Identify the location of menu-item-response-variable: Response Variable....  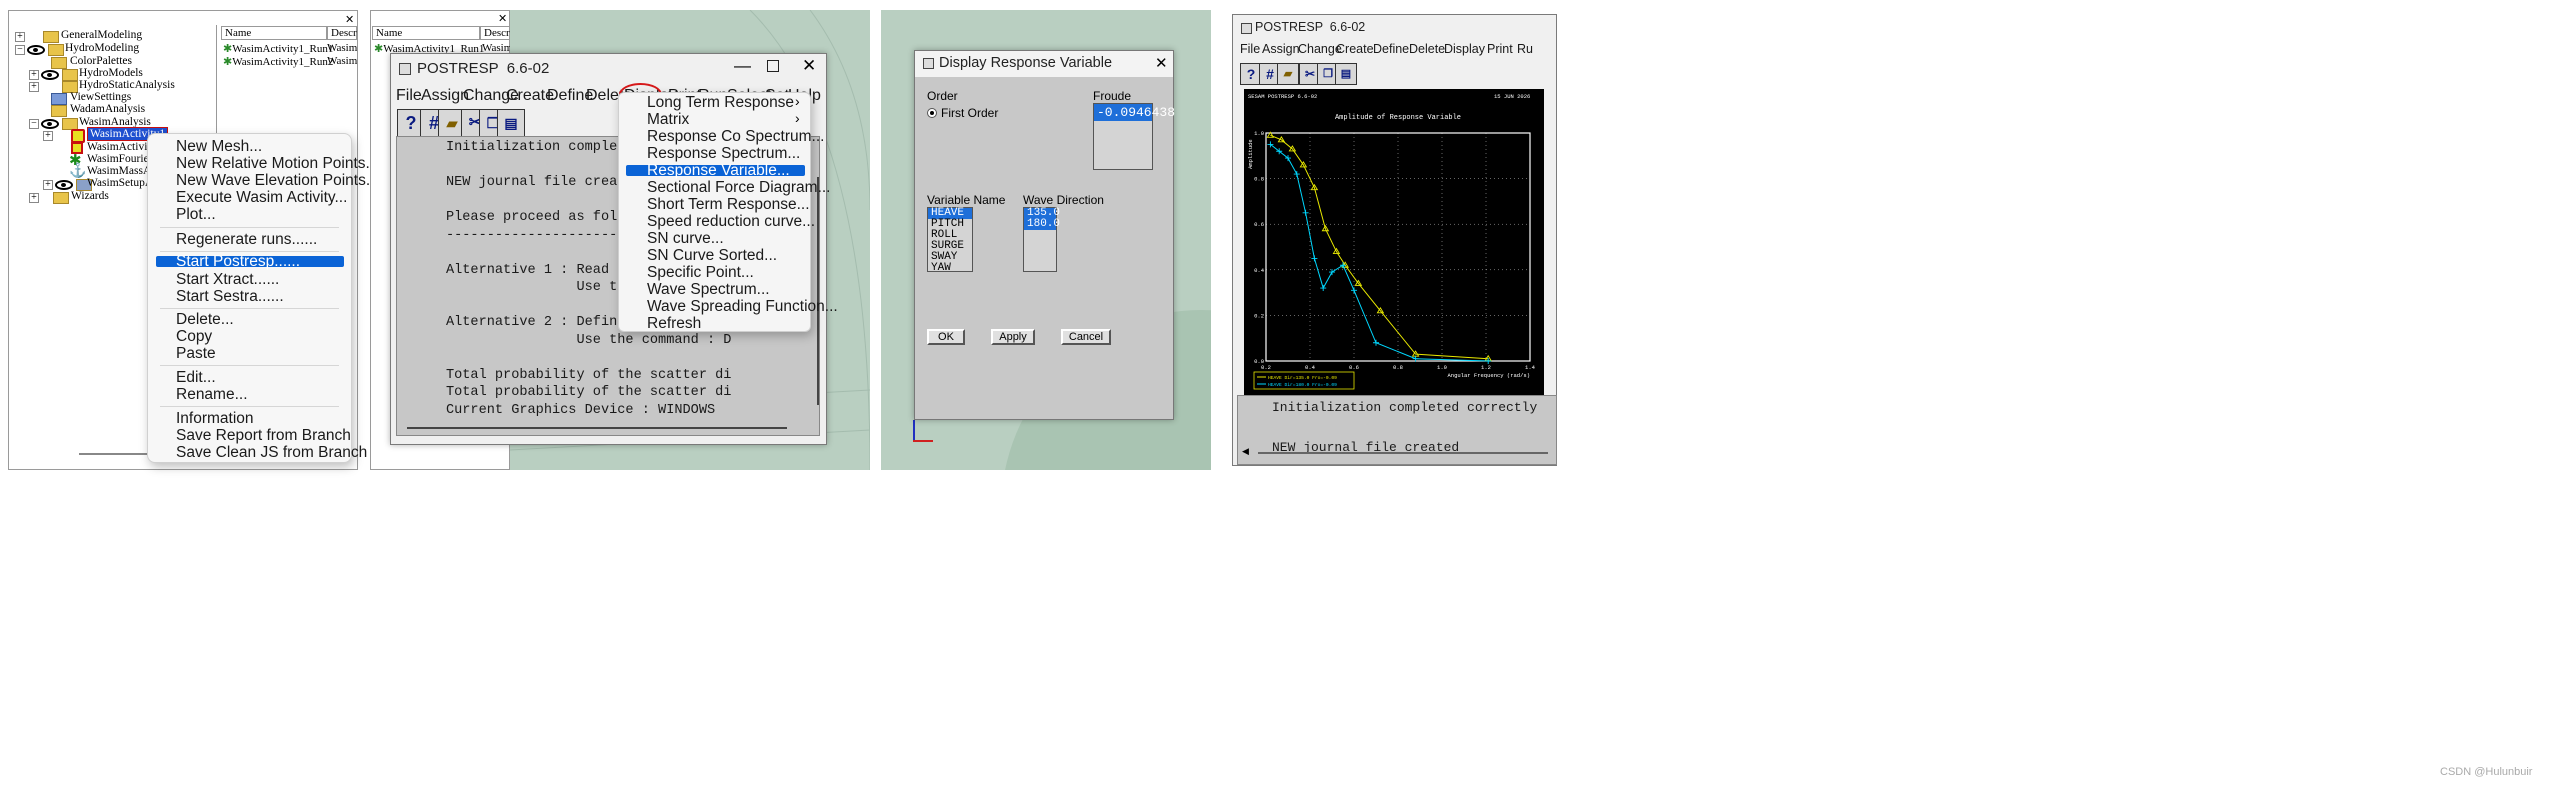
(718, 171).